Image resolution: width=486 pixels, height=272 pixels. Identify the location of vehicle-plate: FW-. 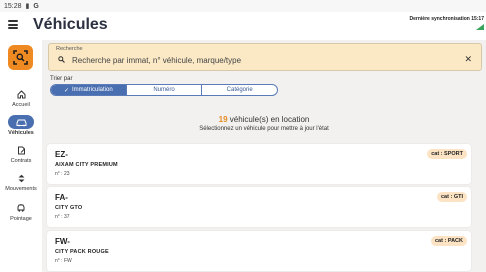
(62, 241).